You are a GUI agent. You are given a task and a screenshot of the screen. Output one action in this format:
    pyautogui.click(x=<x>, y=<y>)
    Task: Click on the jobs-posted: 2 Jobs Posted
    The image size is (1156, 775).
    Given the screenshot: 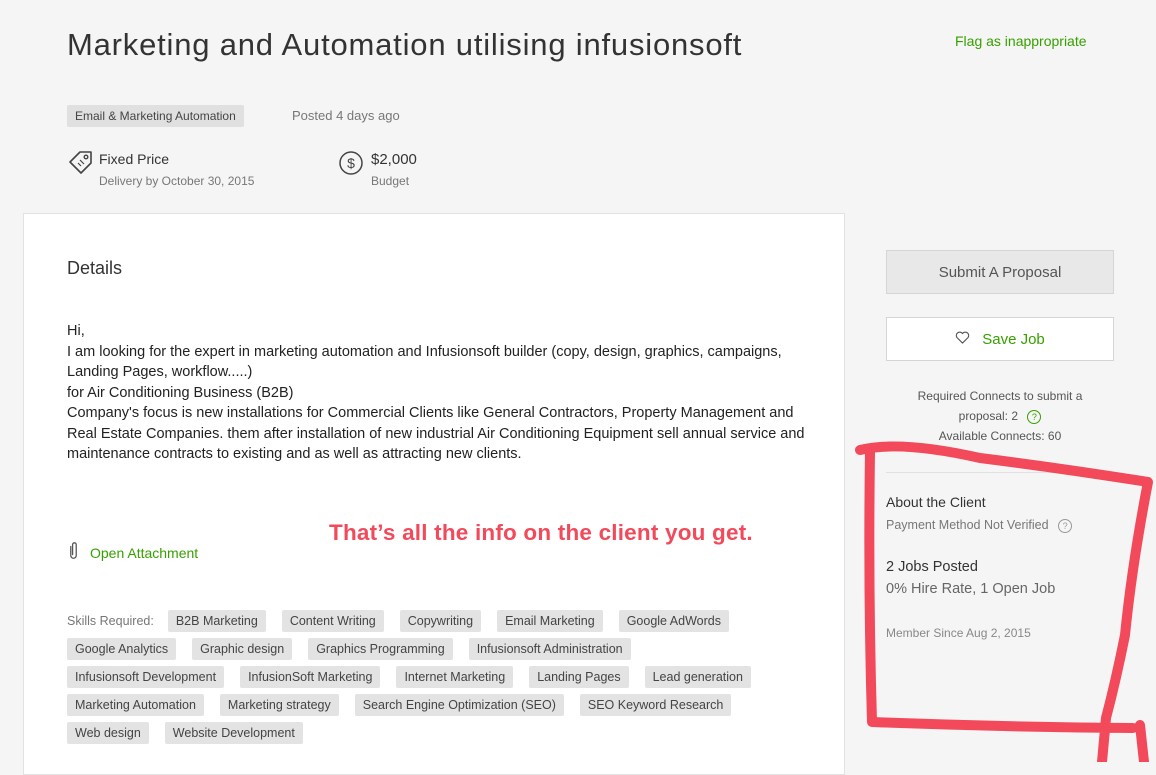 What is the action you would take?
    pyautogui.click(x=932, y=567)
    